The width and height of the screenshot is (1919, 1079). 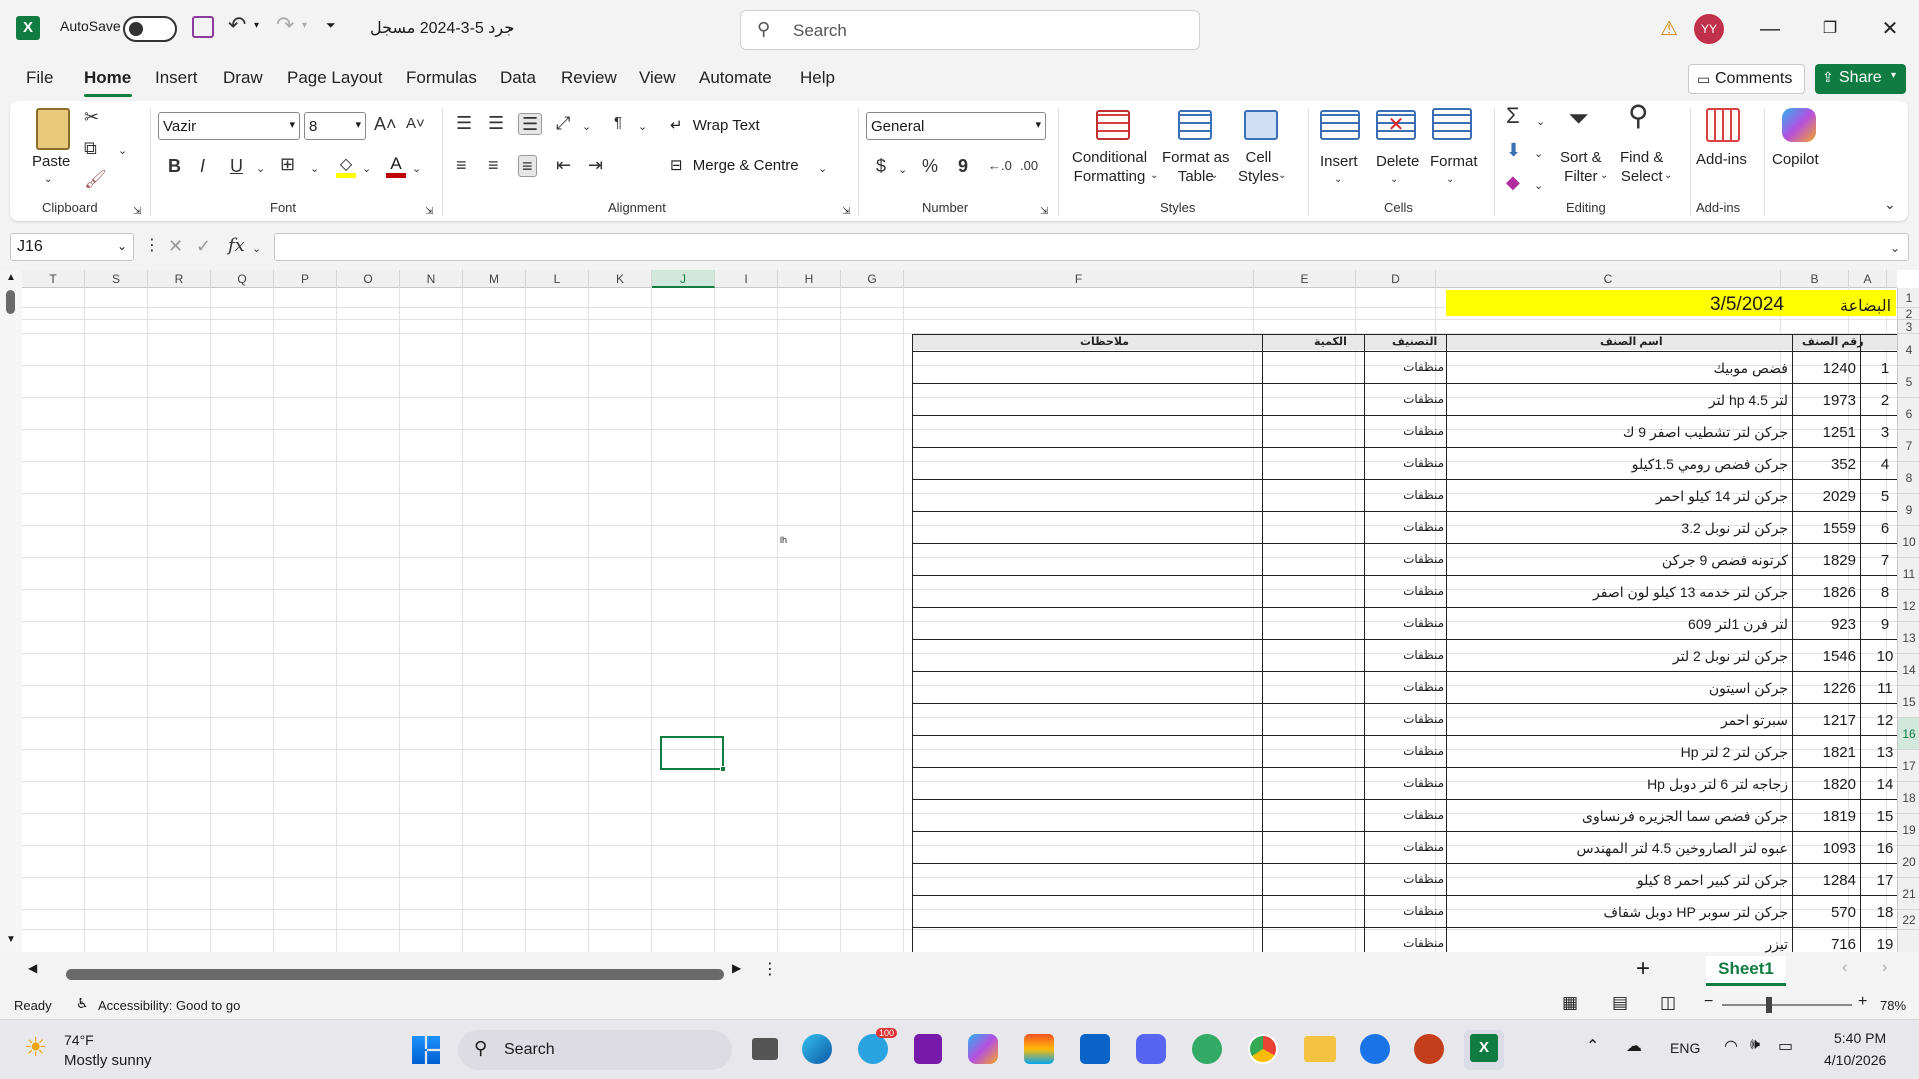 What do you see at coordinates (1643, 969) in the screenshot?
I see `add-sheet-icon: +` at bounding box center [1643, 969].